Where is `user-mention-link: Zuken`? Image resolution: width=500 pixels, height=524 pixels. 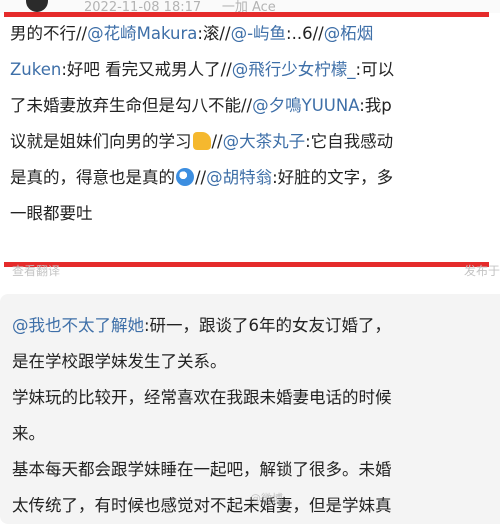 user-mention-link: Zuken is located at coordinates (35, 69).